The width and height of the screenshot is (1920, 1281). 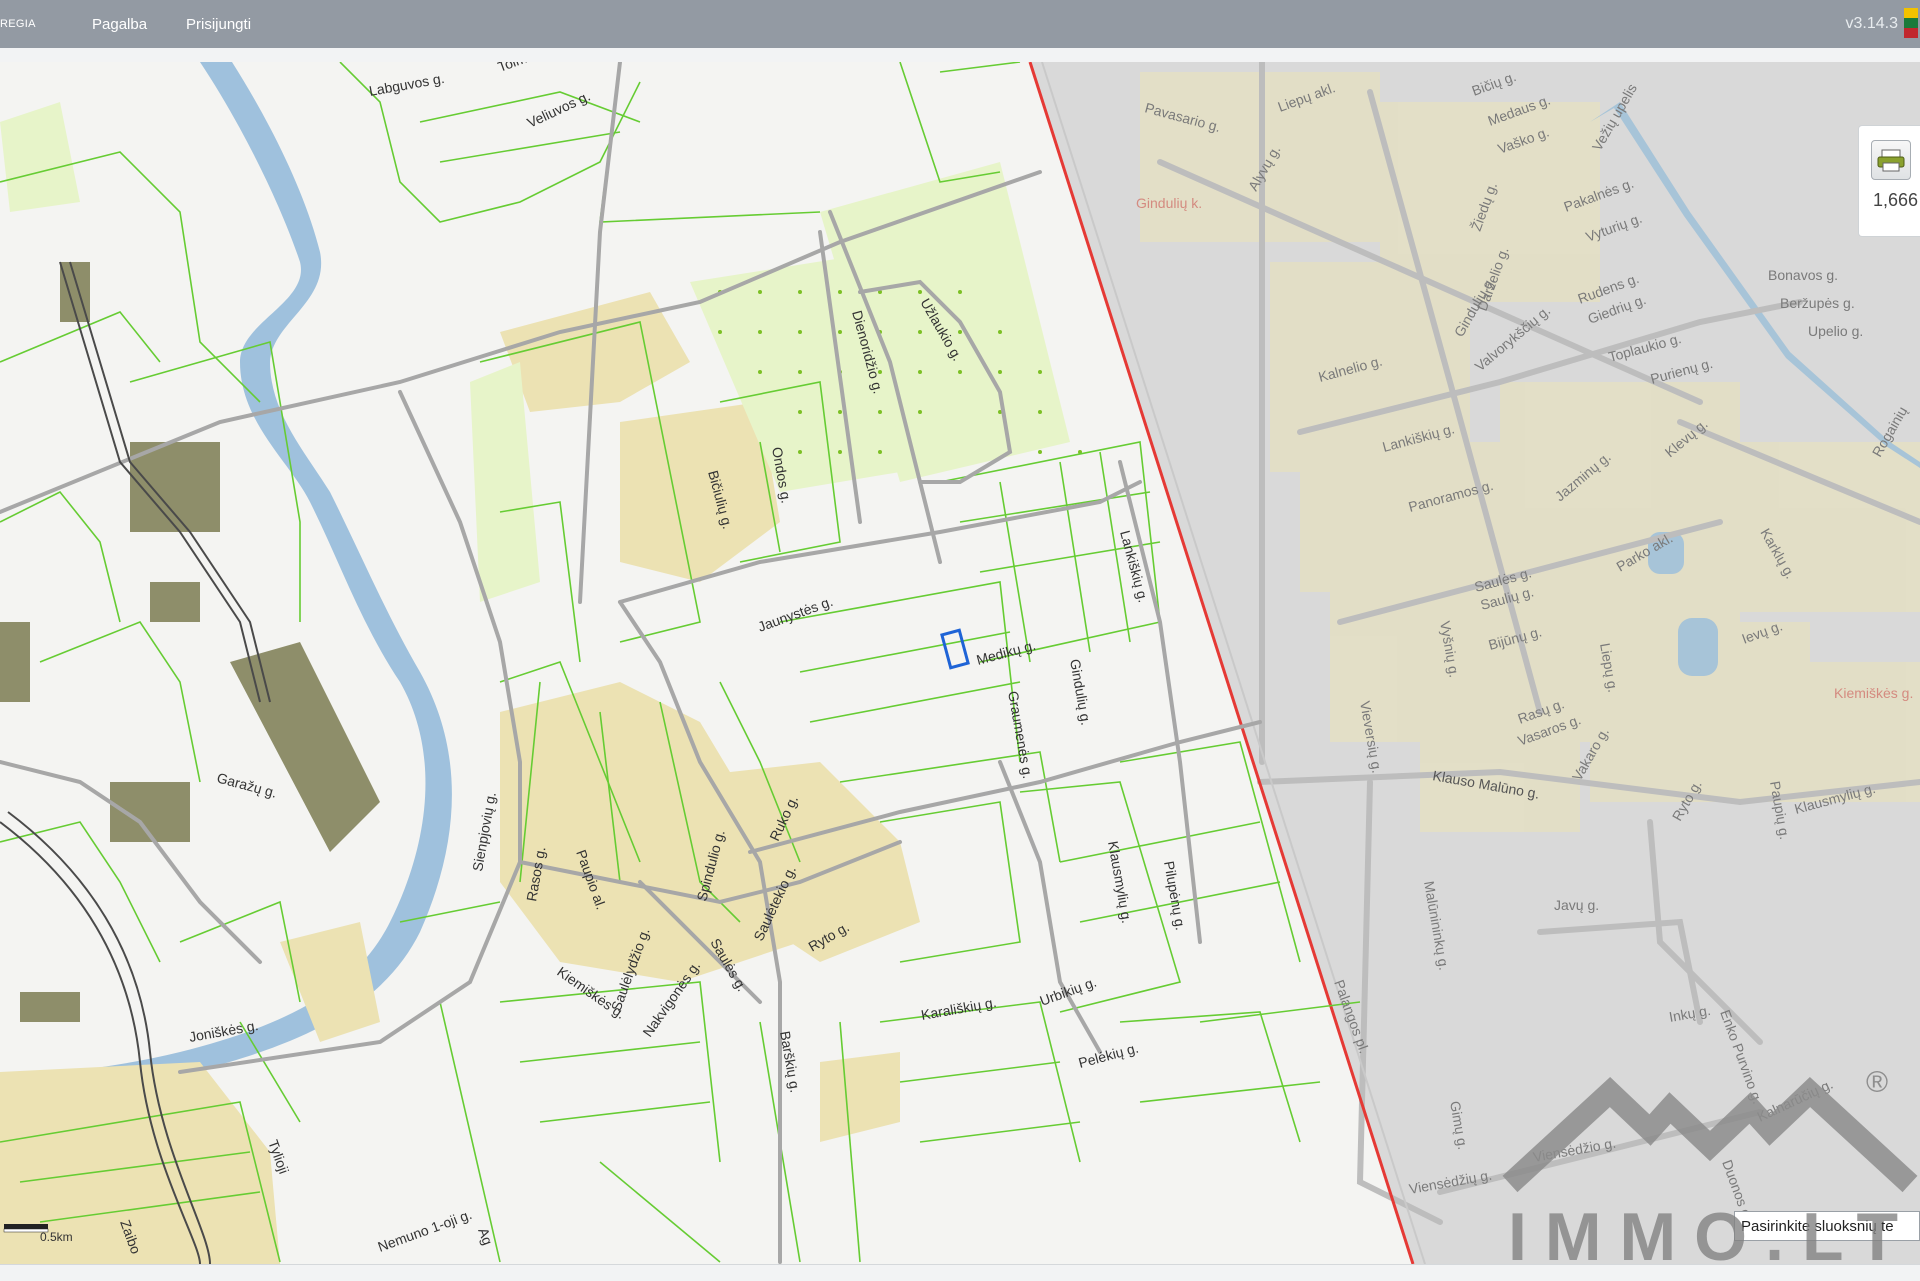 I want to click on print-scale-value: 1,666, so click(x=1896, y=200).